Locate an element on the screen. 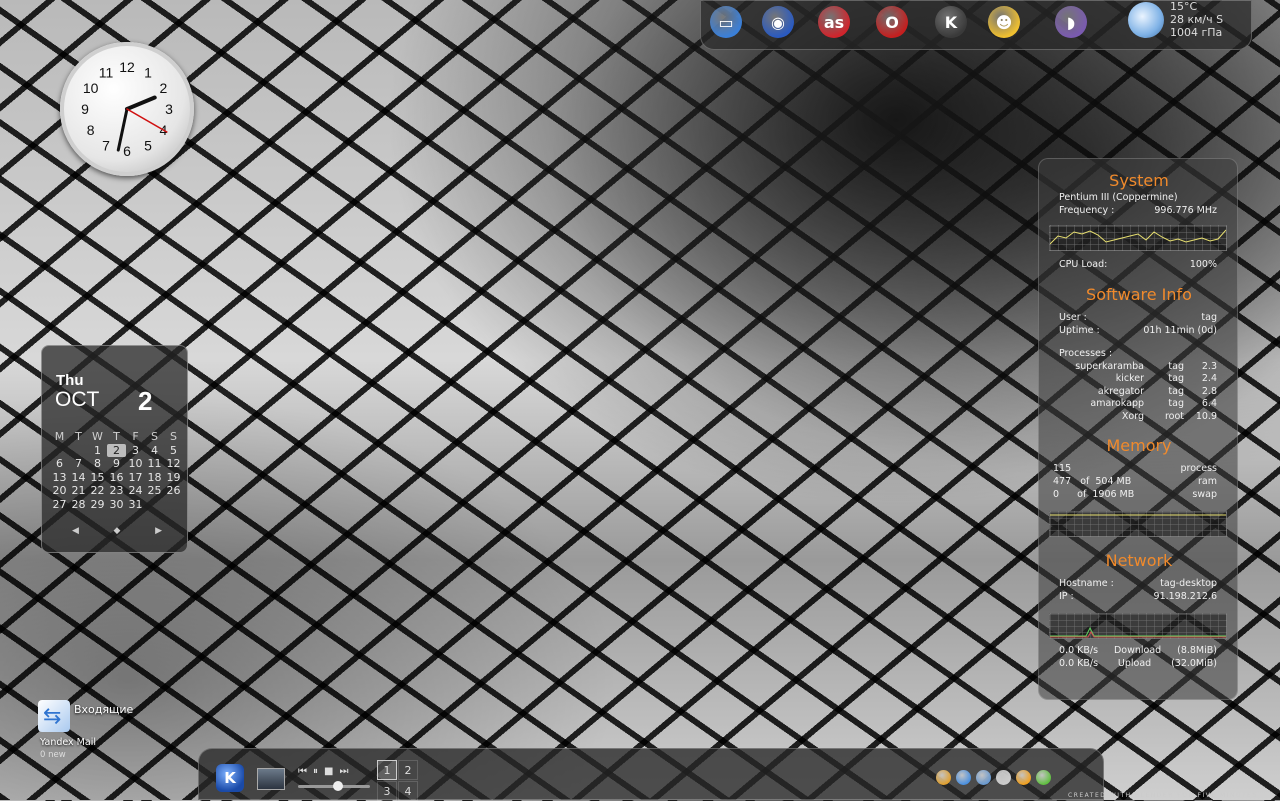  calendar-day-cell: 8 is located at coordinates (97, 464).